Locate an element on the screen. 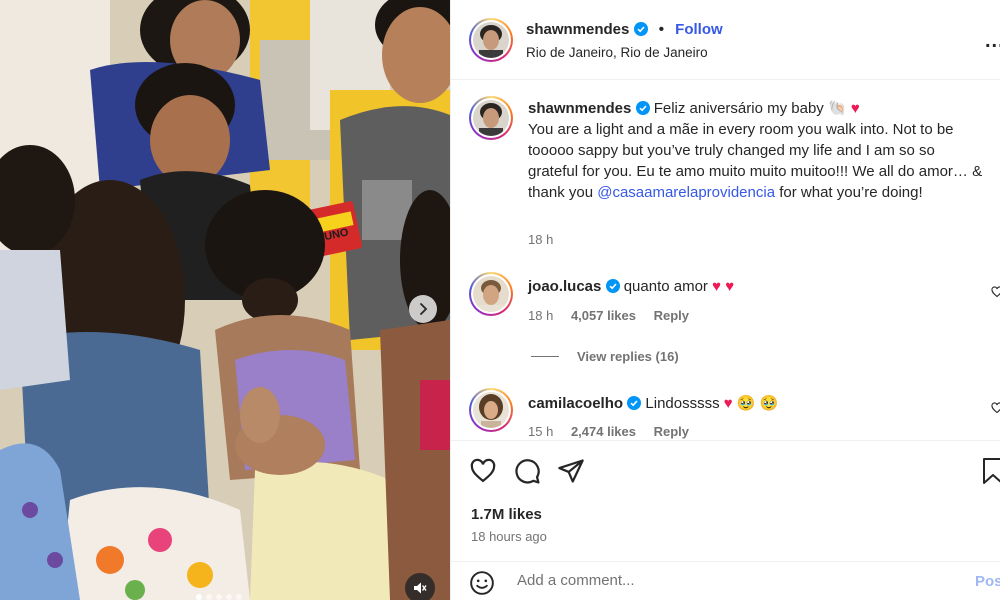 The height and width of the screenshot is (600, 1000). next-media-button is located at coordinates (423, 309).